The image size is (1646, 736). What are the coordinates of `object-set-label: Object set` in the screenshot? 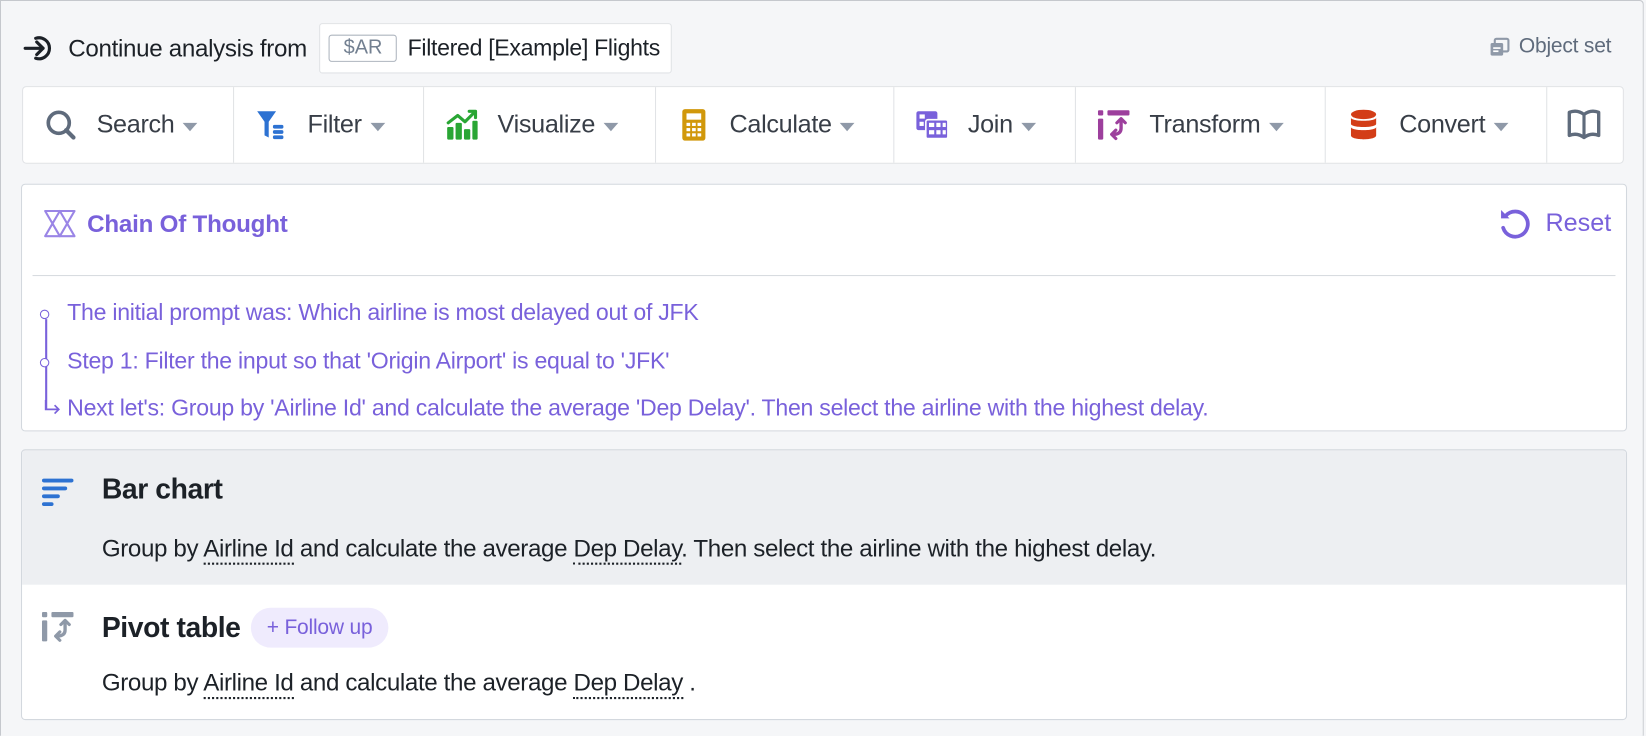 It's located at (1565, 46).